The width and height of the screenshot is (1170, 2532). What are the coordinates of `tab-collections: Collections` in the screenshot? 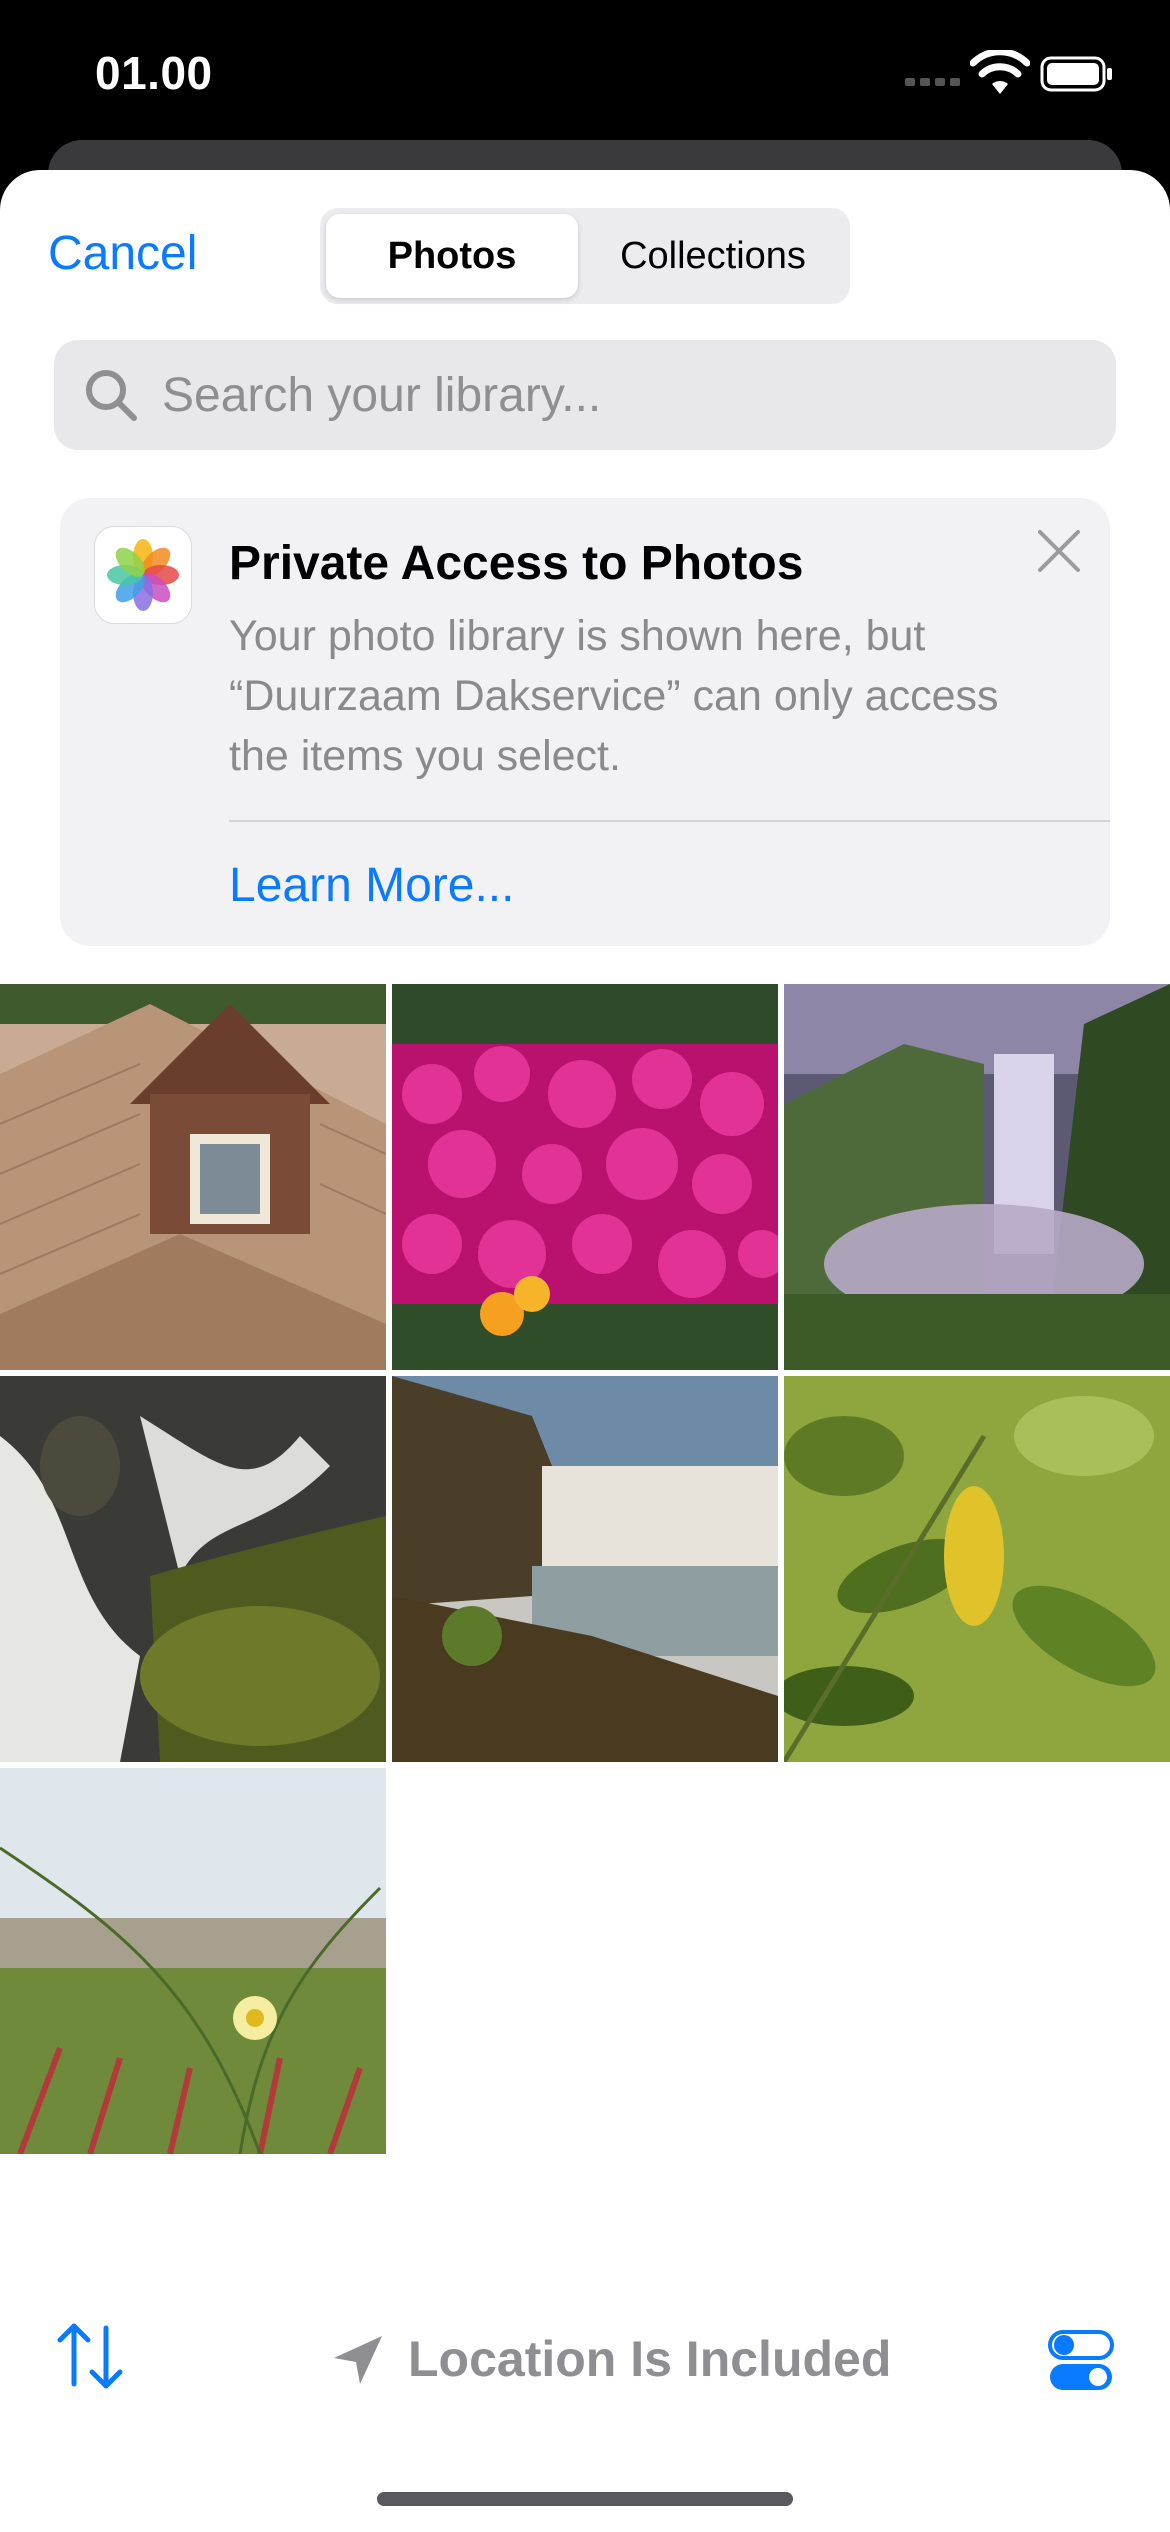 It's located at (713, 256).